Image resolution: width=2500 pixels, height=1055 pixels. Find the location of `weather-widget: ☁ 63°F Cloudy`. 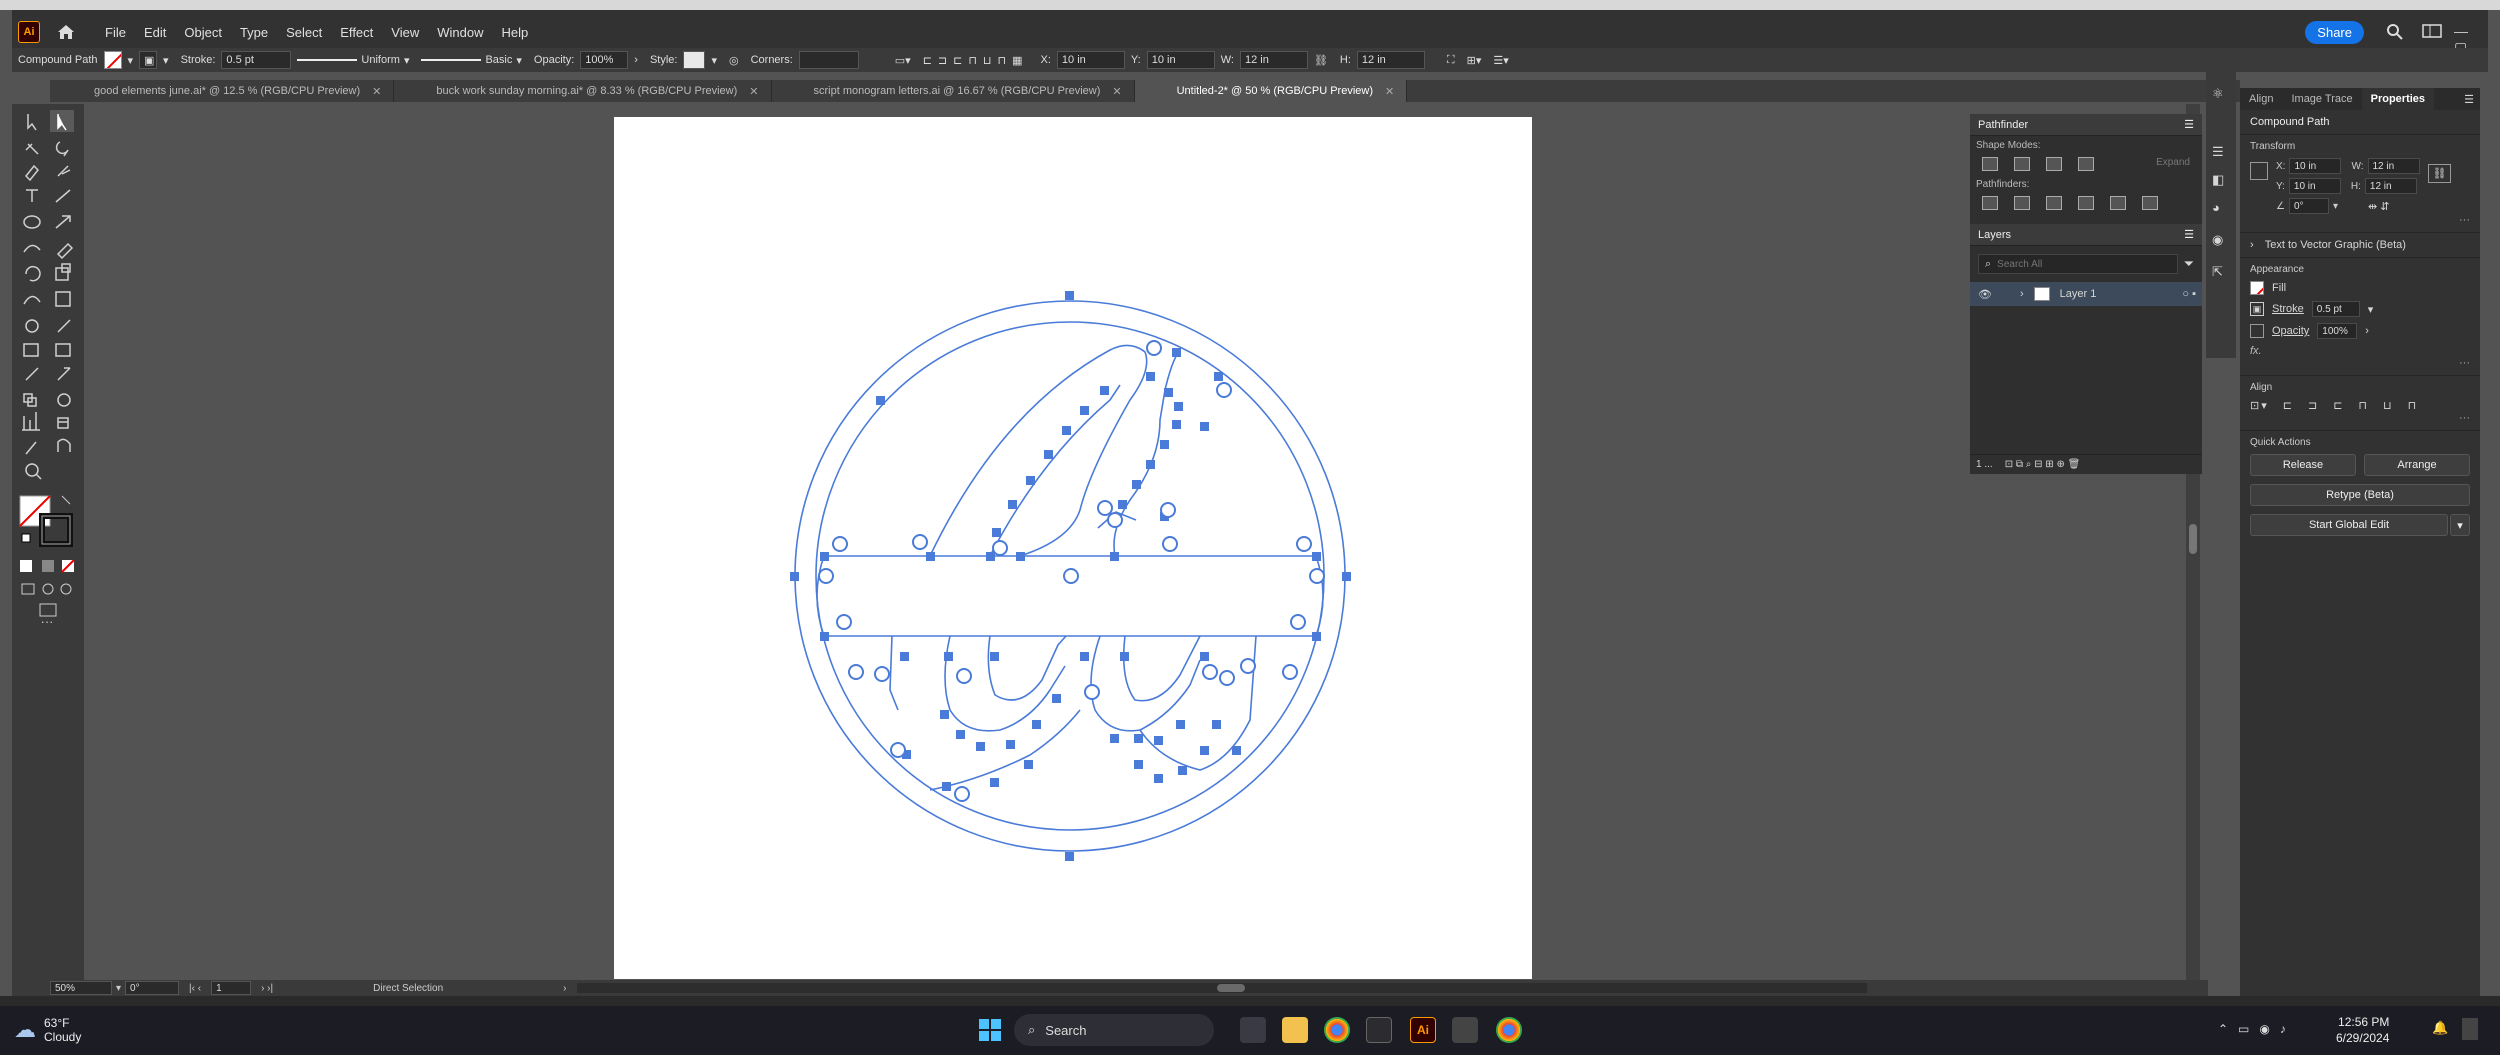

weather-widget: ☁ 63°F Cloudy is located at coordinates (47, 1030).